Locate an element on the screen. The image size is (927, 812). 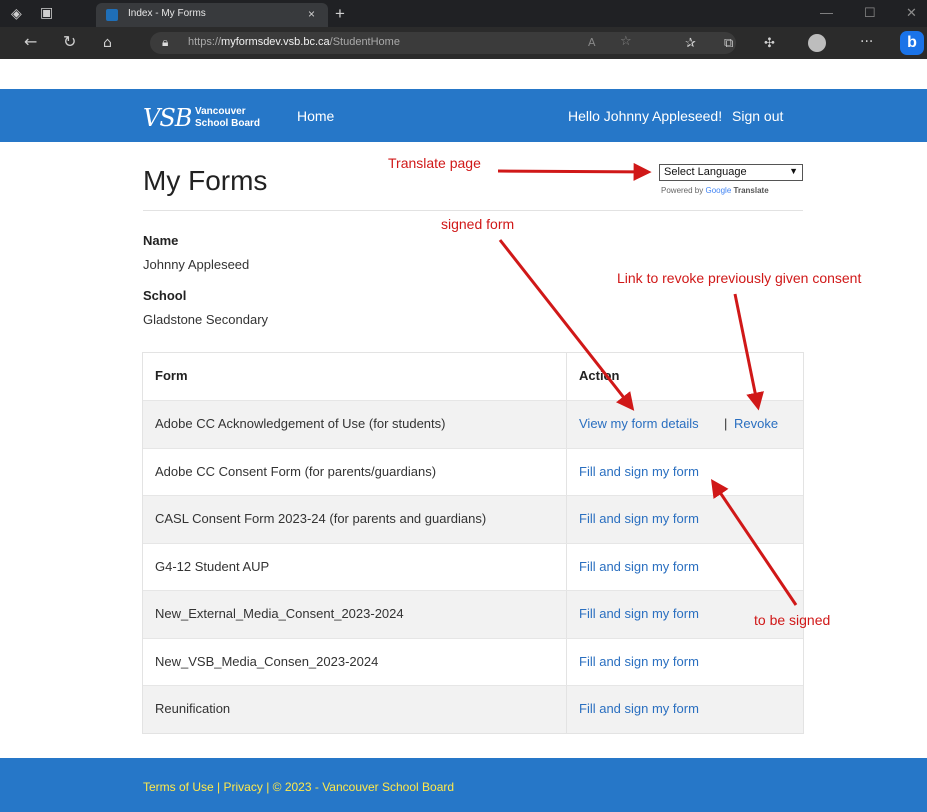
language-select: Select Language ▼ is located at coordinates (731, 172).